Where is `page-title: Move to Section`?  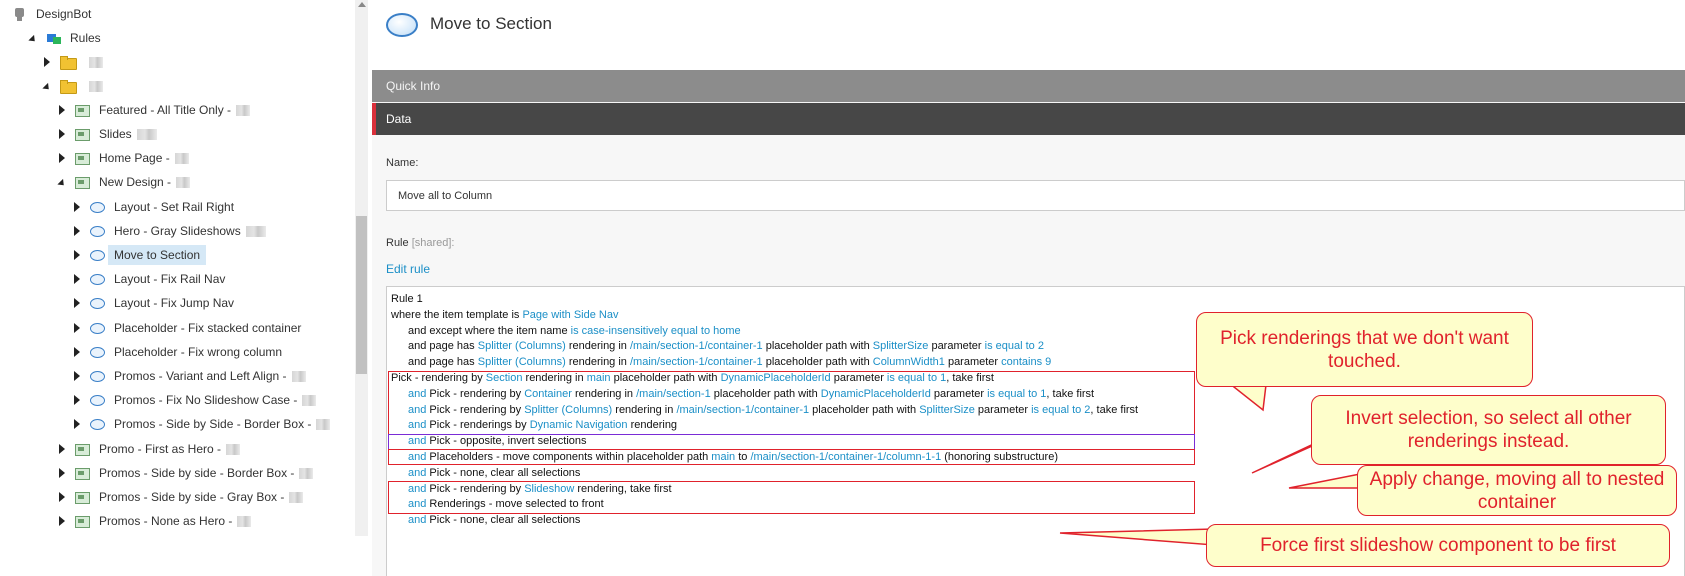 page-title: Move to Section is located at coordinates (491, 23).